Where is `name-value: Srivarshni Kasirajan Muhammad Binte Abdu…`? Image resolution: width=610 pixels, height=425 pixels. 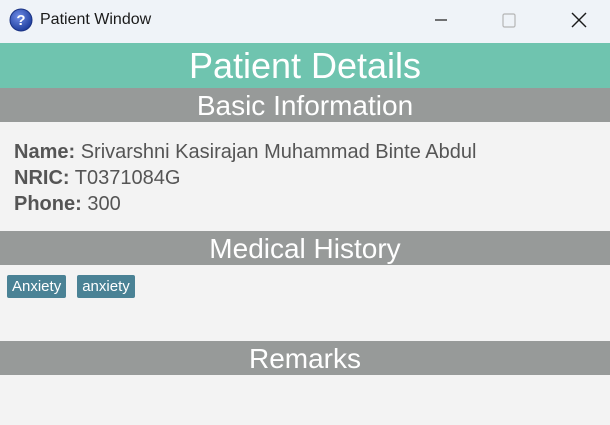 name-value: Srivarshni Kasirajan Muhammad Binte Abdu… is located at coordinates (278, 152).